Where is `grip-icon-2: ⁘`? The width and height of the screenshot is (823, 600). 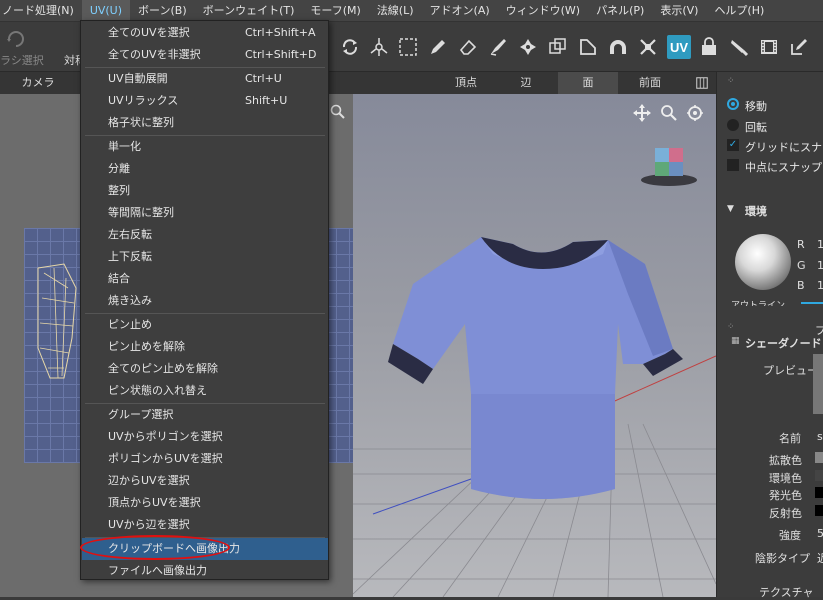 grip-icon-2: ⁘ is located at coordinates (731, 327).